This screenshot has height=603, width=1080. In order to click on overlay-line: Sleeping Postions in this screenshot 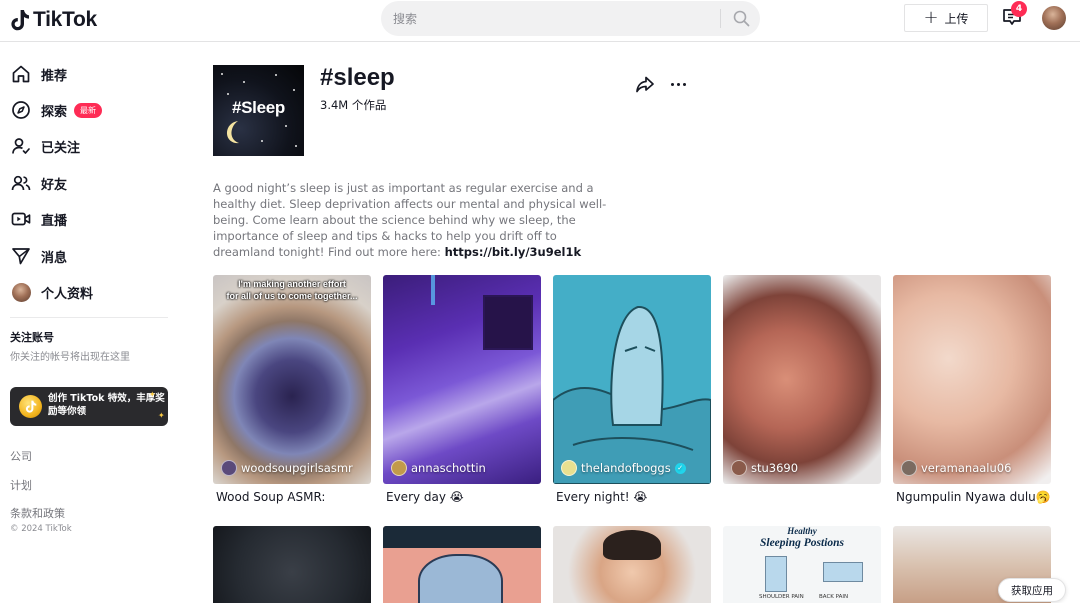, I will do `click(802, 543)`.